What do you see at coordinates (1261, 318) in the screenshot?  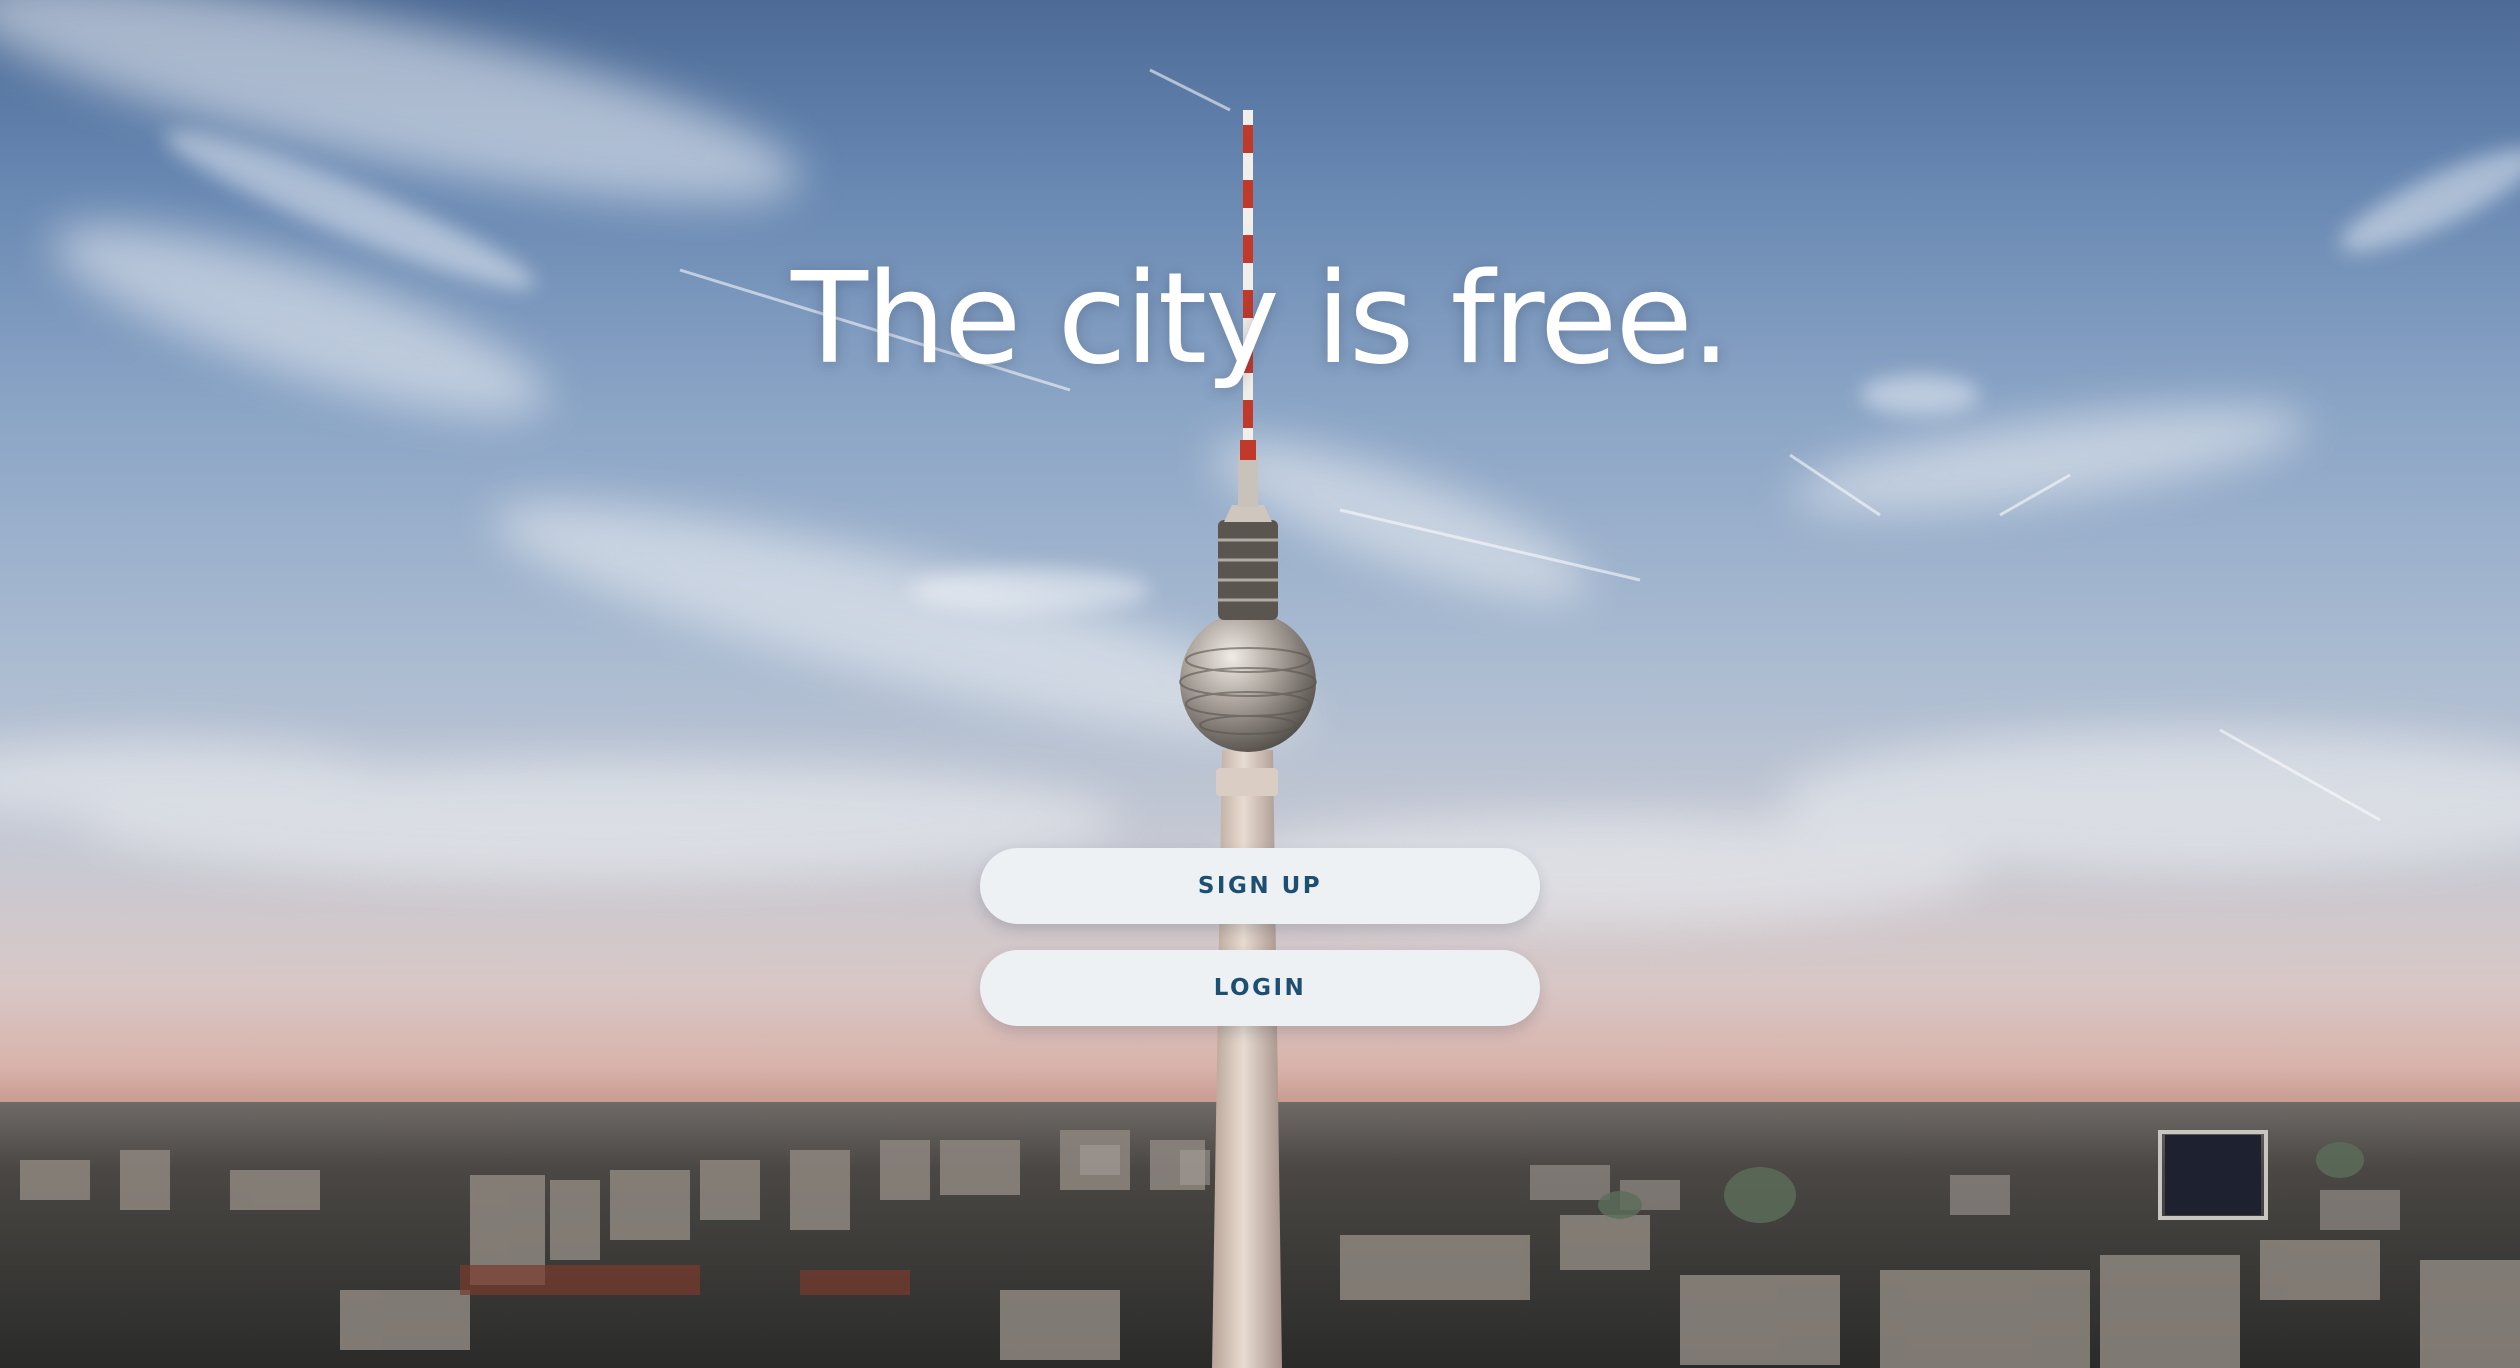 I see `hero-headline: The city is free.` at bounding box center [1261, 318].